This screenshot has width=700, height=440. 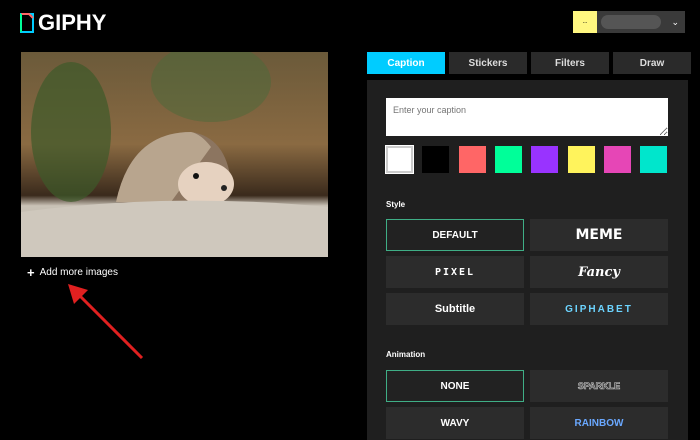 I want to click on color-swatch-red, so click(x=472, y=159).